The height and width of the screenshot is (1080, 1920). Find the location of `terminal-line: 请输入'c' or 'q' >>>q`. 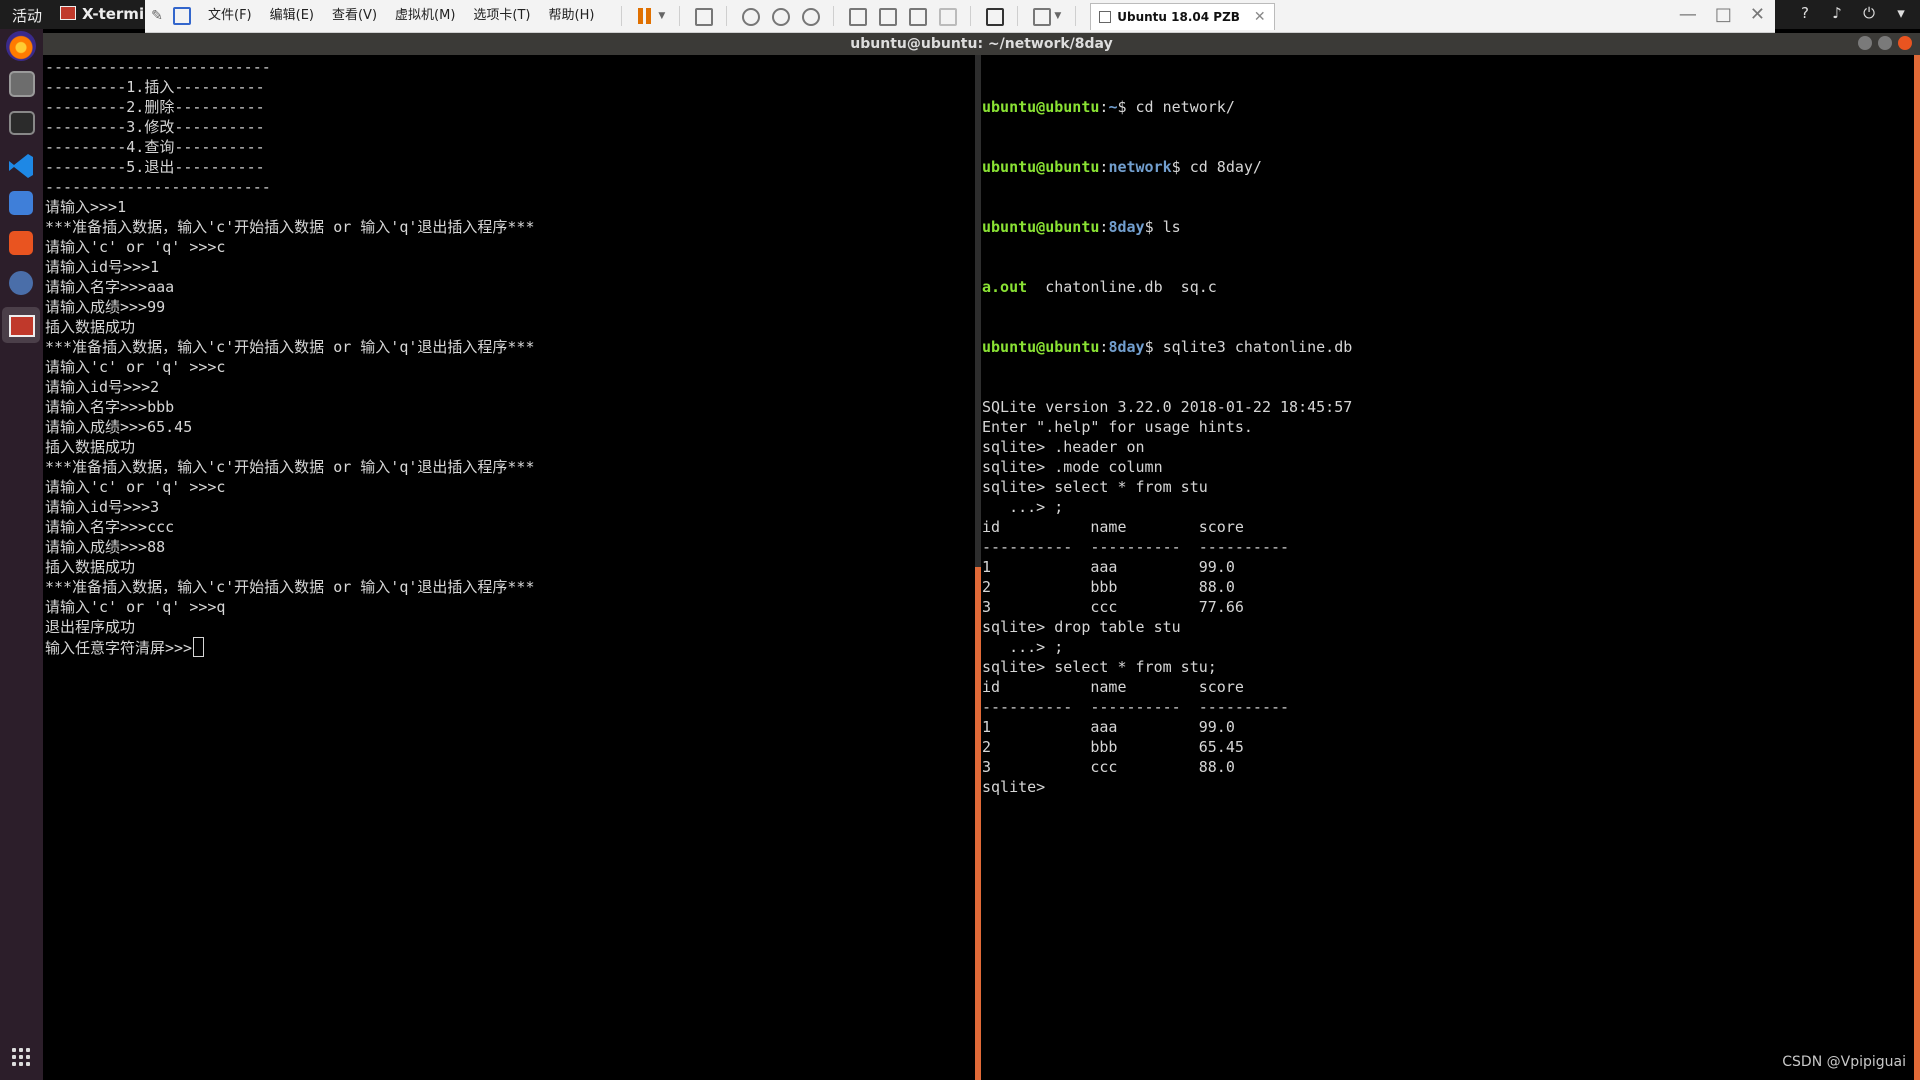

terminal-line: 请输入'c' or 'q' >>>q is located at coordinates (135, 607).